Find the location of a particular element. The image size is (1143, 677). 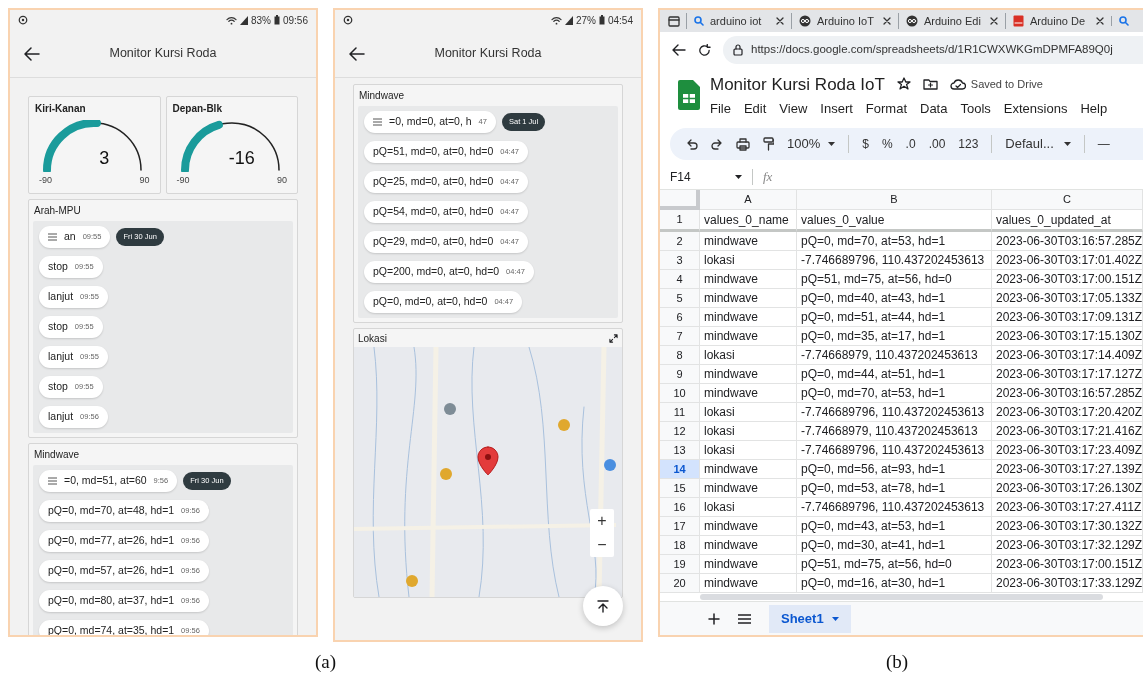

message-text: stop is located at coordinates (58, 387).